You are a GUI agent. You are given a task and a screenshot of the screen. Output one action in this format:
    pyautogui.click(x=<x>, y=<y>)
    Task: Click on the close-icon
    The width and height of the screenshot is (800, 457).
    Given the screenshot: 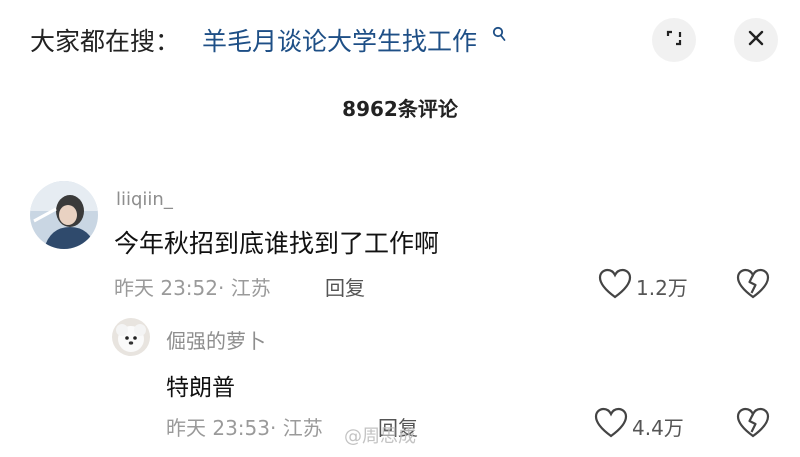 What is the action you would take?
    pyautogui.click(x=756, y=40)
    